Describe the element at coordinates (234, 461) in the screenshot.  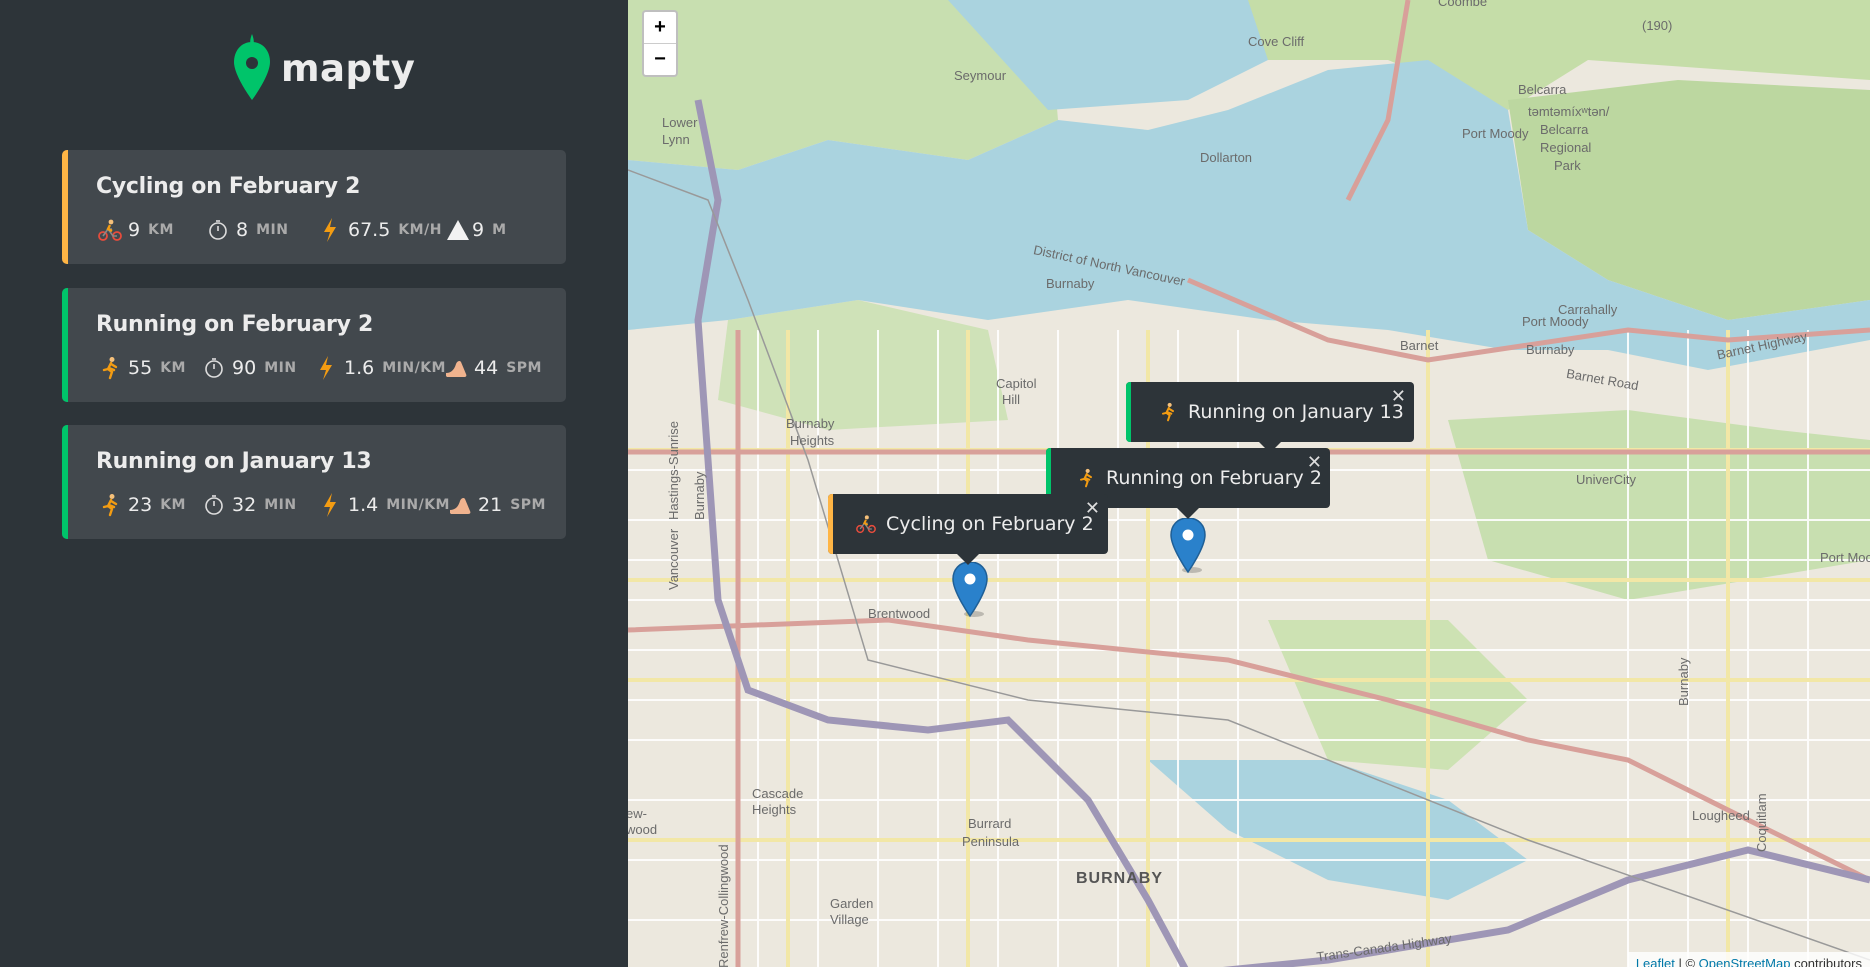
I see `workout-title: Running on January 13` at that location.